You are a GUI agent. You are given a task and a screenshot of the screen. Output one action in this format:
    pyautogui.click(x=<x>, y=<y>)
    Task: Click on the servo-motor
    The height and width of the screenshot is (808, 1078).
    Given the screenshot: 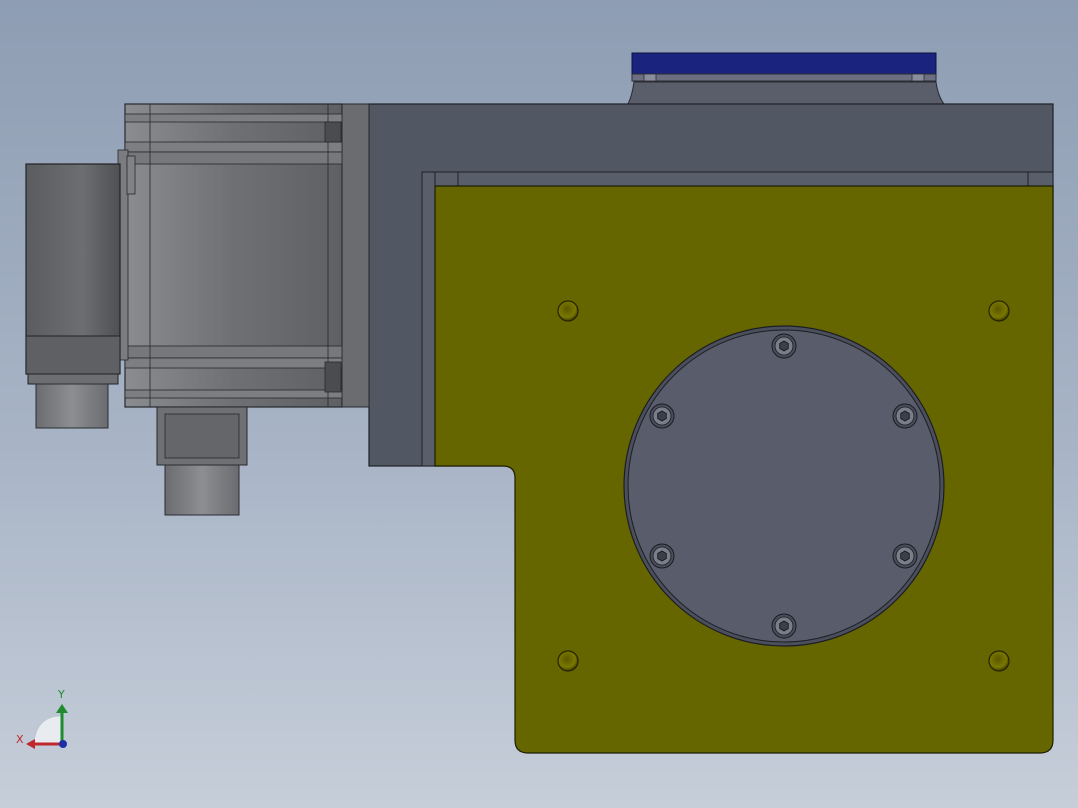 What is the action you would take?
    pyautogui.click(x=243, y=255)
    